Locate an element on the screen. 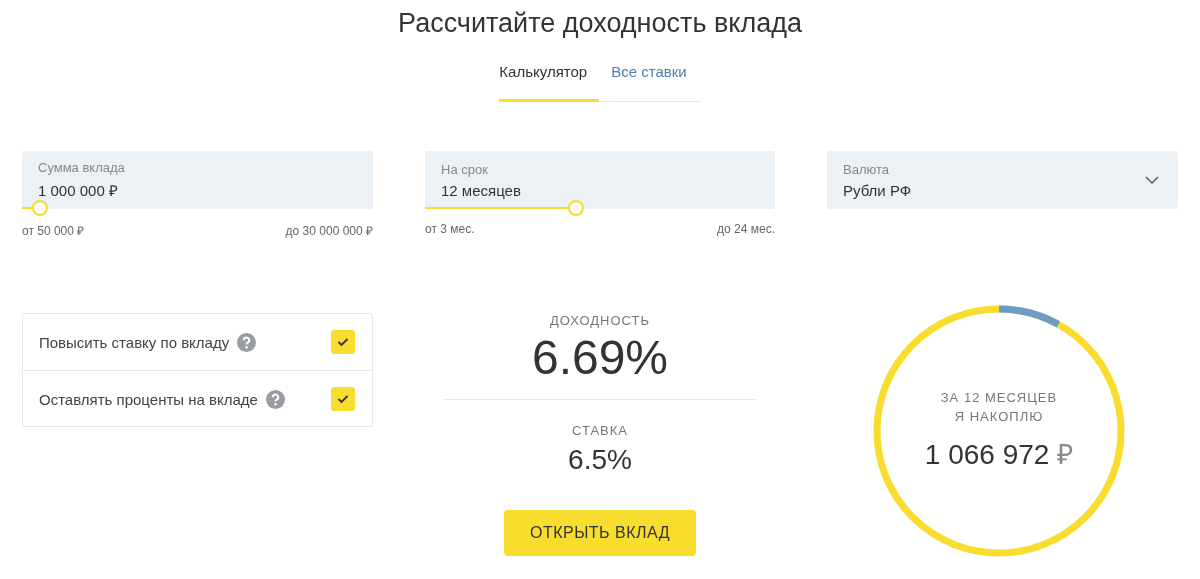 The height and width of the screenshot is (579, 1200). option-label: Оставлять проценты на вкладе is located at coordinates (148, 399).